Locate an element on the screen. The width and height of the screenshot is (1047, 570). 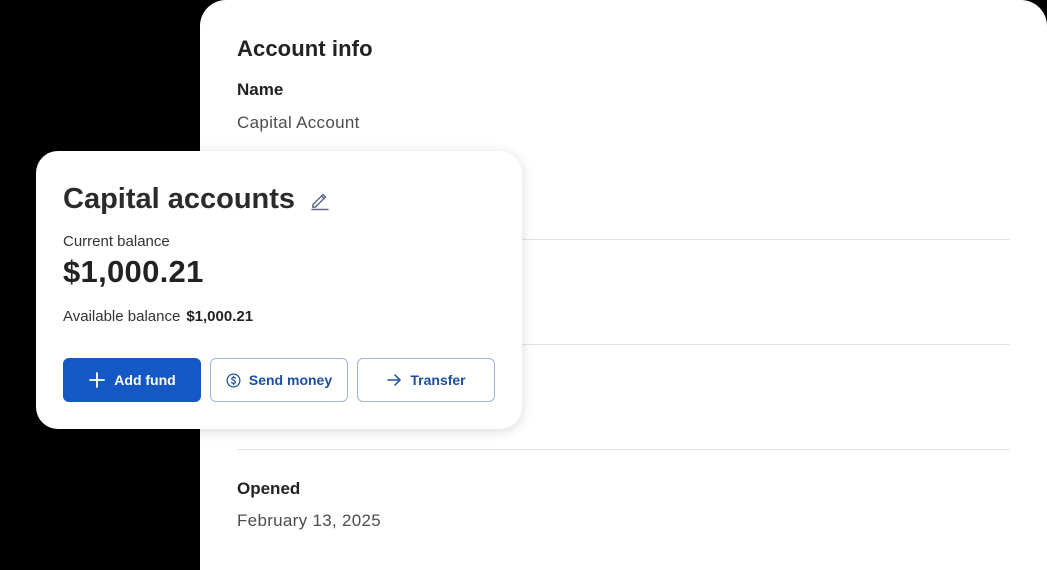
add-fund-label: Add fund is located at coordinates (145, 380).